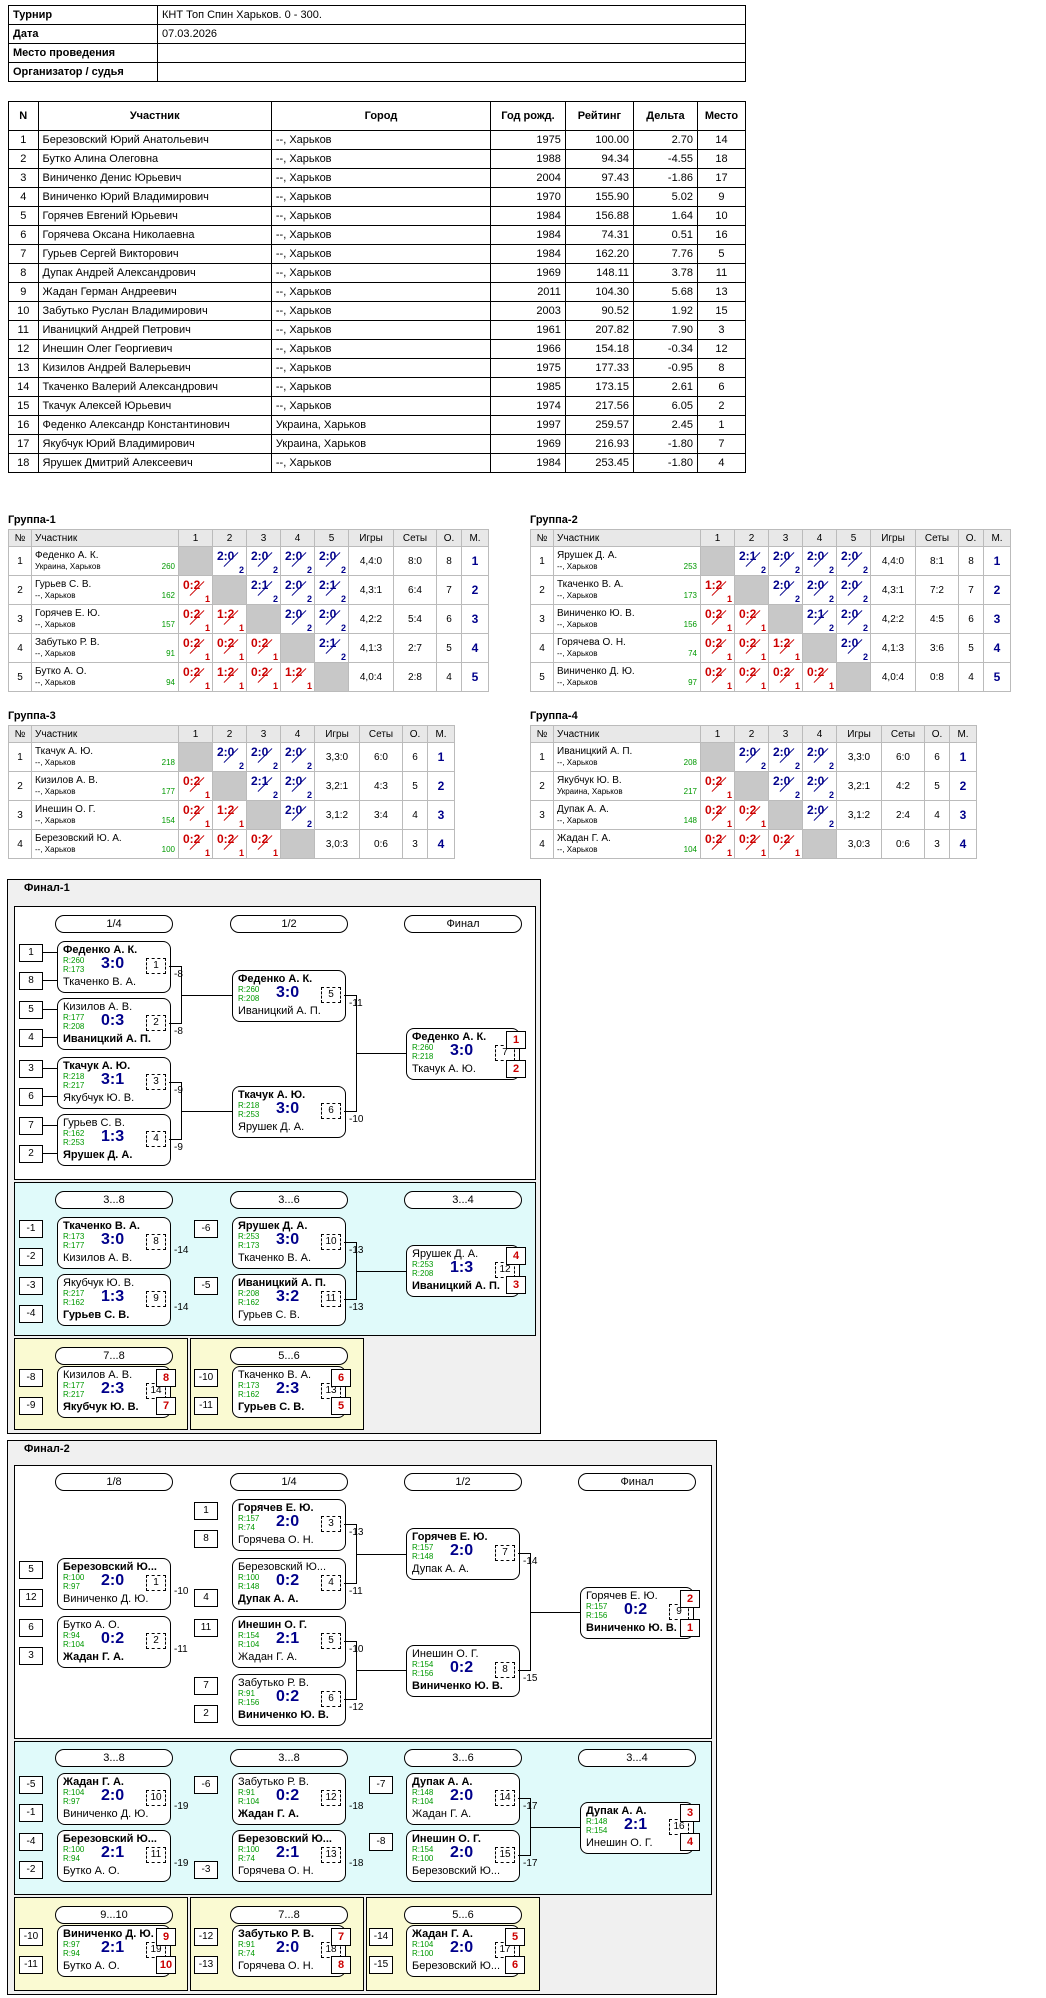 Image resolution: width=1046 pixels, height=1998 pixels. Describe the element at coordinates (554, 520) in the screenshot. I see `group-title: Группа-2` at that location.